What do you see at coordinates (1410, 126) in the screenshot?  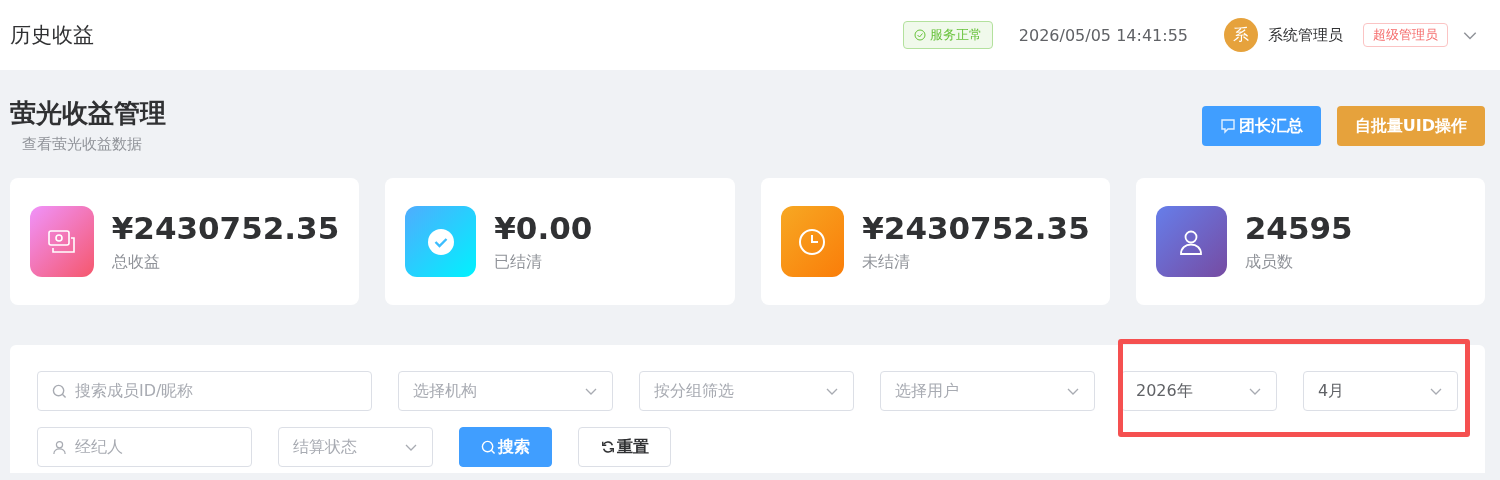 I see `action-button: 自批量UID操作` at bounding box center [1410, 126].